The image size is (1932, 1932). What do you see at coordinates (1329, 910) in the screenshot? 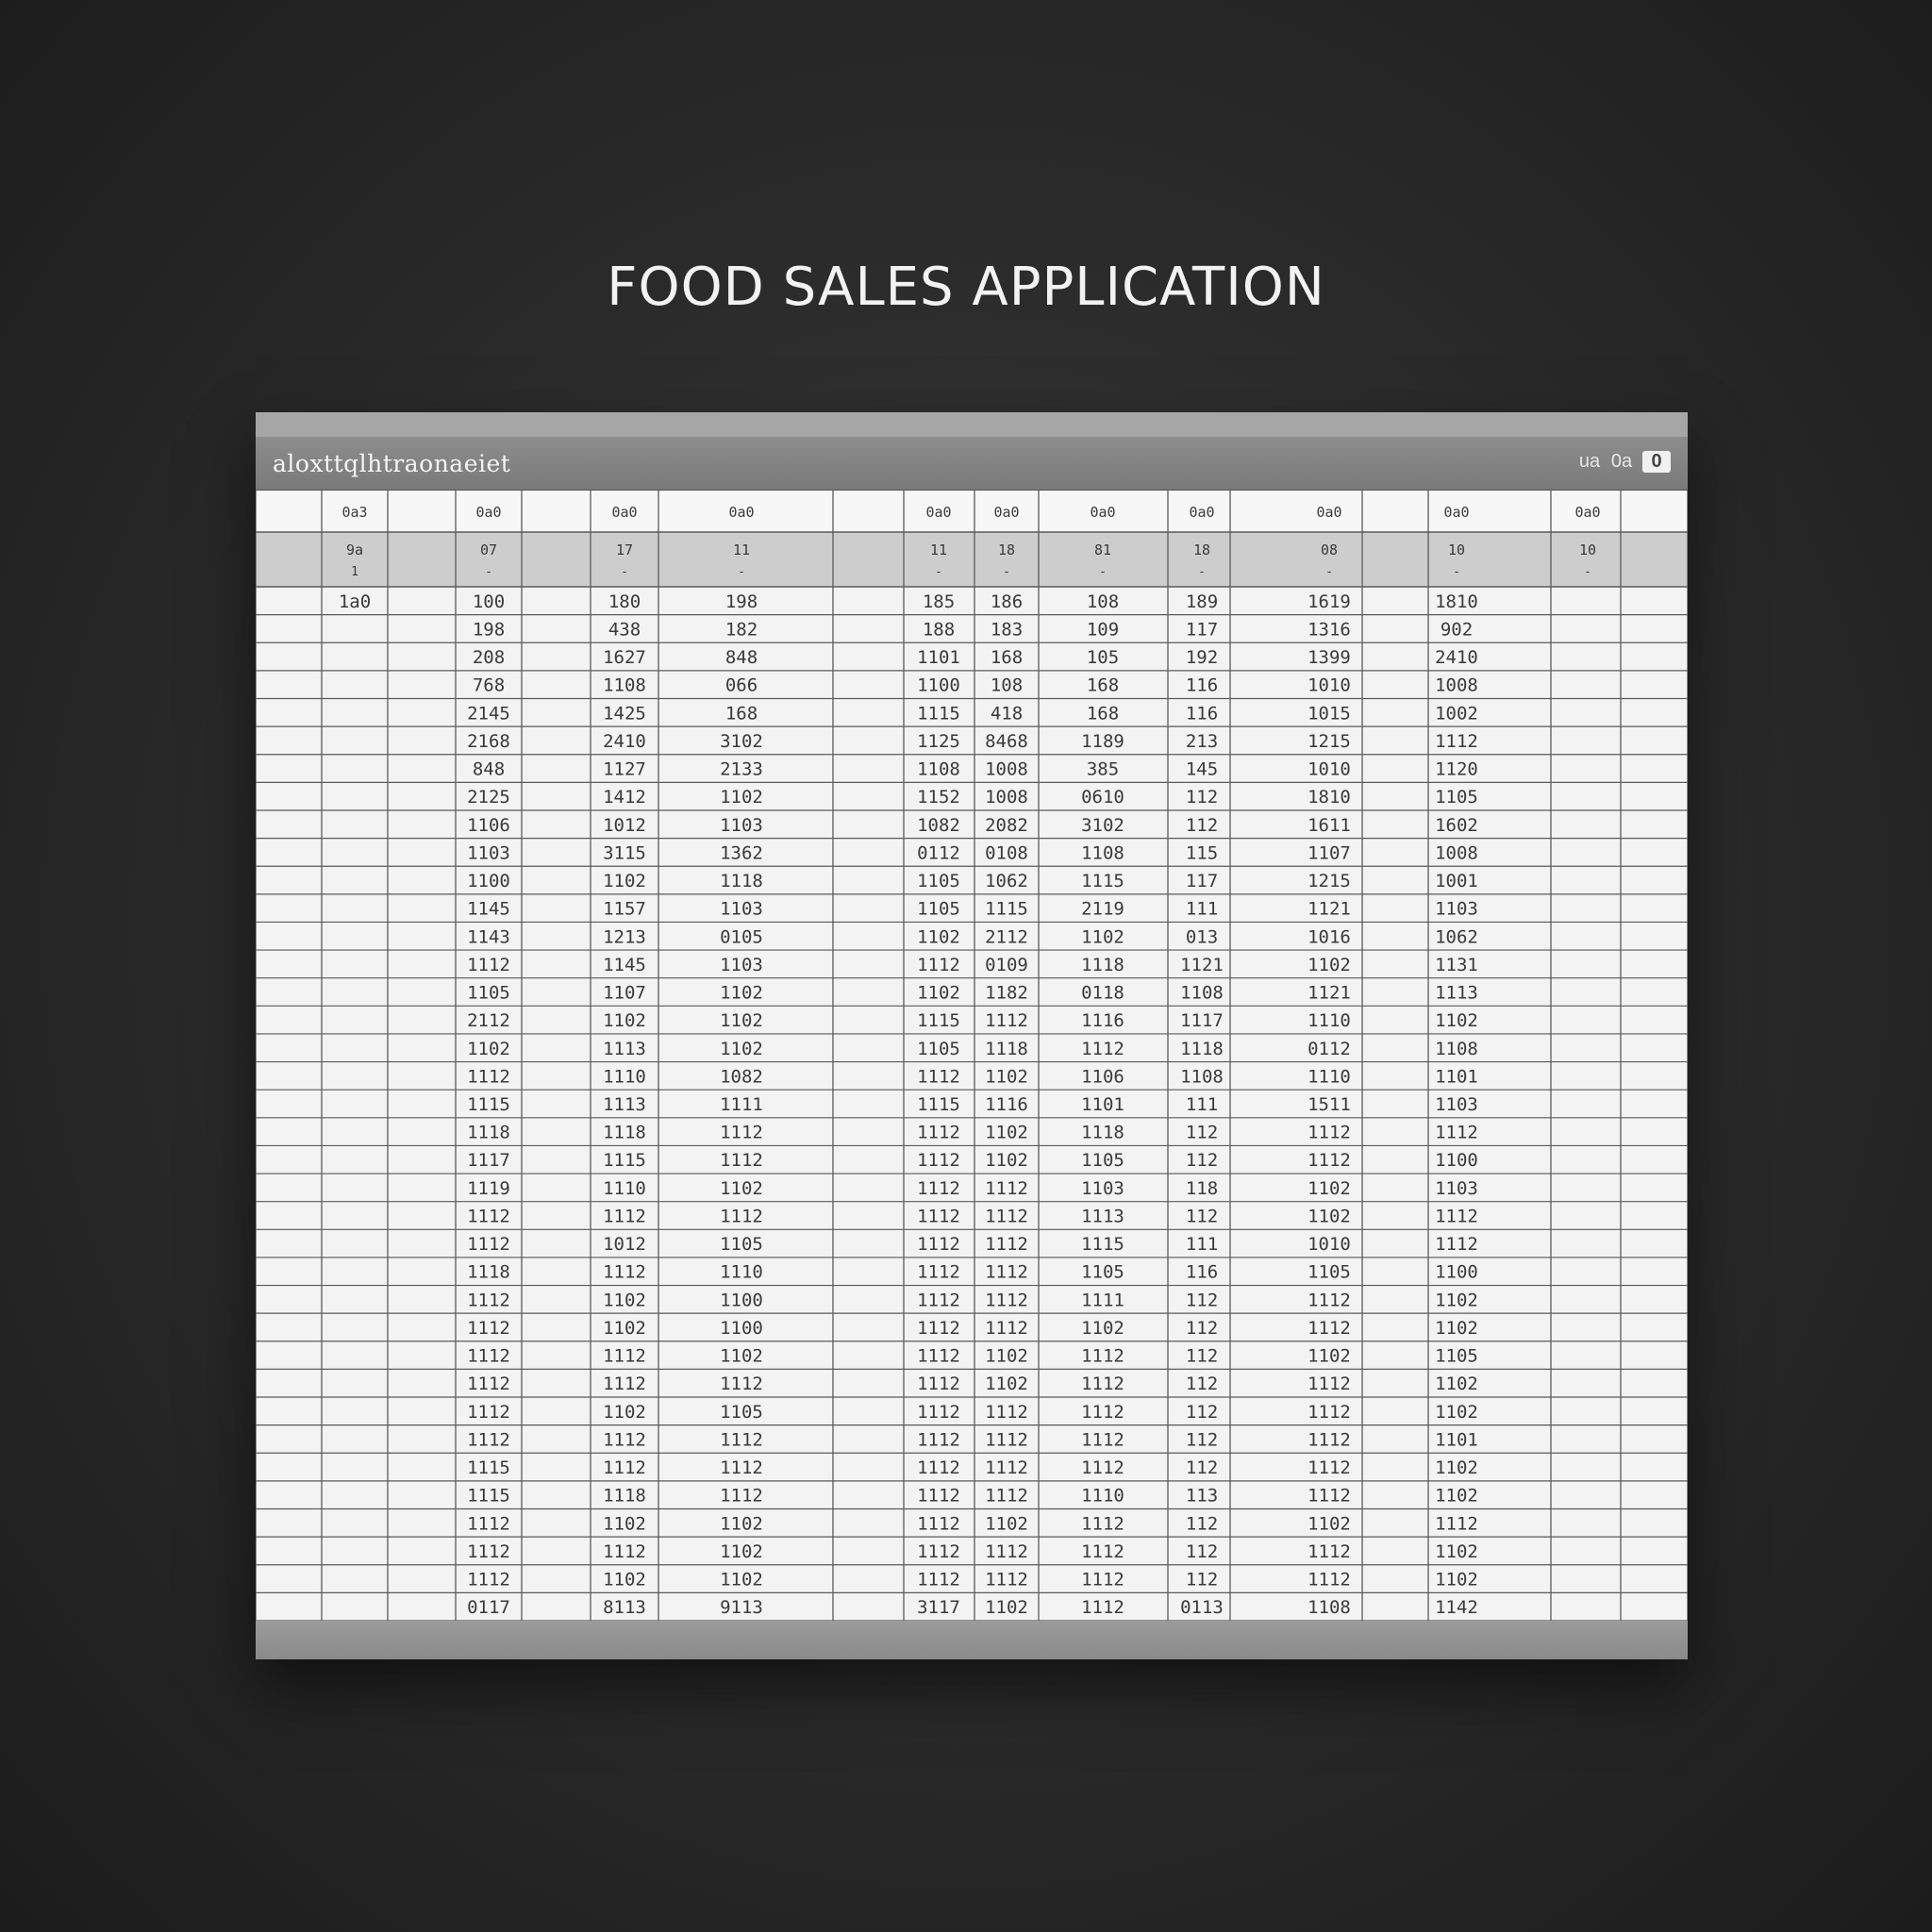
I see `table-cell: 1121` at bounding box center [1329, 910].